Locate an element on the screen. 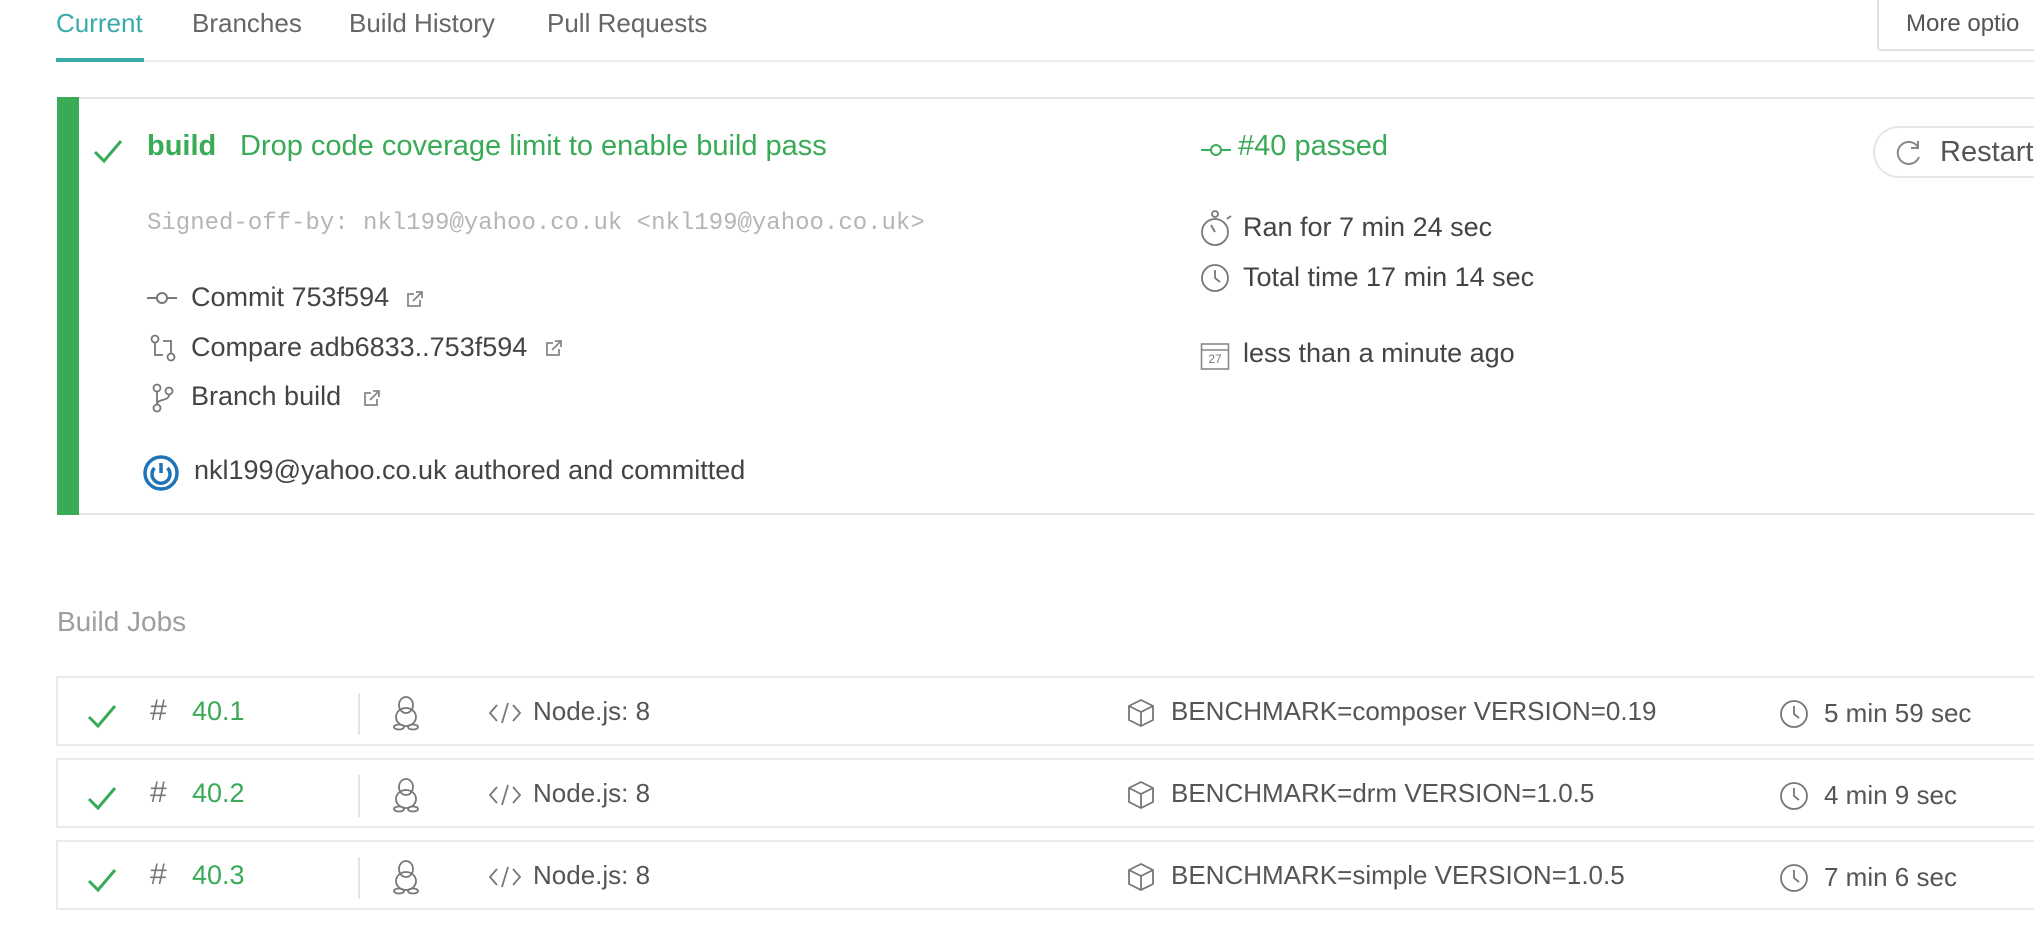 The image size is (2034, 934). job-env: BENCHMARK=drm VERSION=1.0.5 is located at coordinates (1383, 793).